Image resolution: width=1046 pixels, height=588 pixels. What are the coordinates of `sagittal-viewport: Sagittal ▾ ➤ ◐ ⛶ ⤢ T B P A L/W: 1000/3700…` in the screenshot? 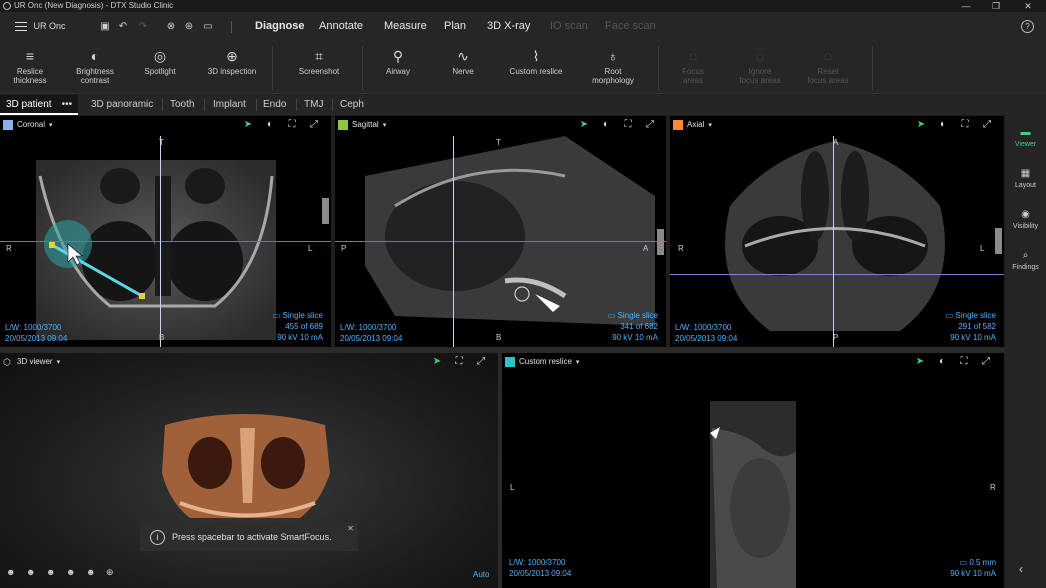 It's located at (500, 231).